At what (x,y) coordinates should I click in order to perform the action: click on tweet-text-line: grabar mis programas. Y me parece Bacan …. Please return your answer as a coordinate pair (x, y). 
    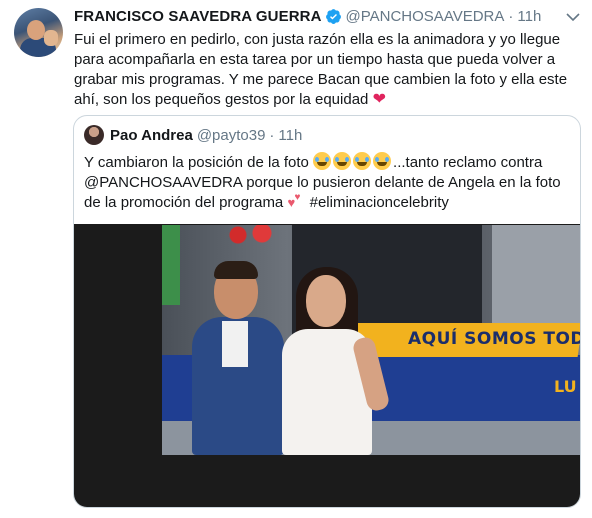
    Looking at the image, I should click on (321, 79).